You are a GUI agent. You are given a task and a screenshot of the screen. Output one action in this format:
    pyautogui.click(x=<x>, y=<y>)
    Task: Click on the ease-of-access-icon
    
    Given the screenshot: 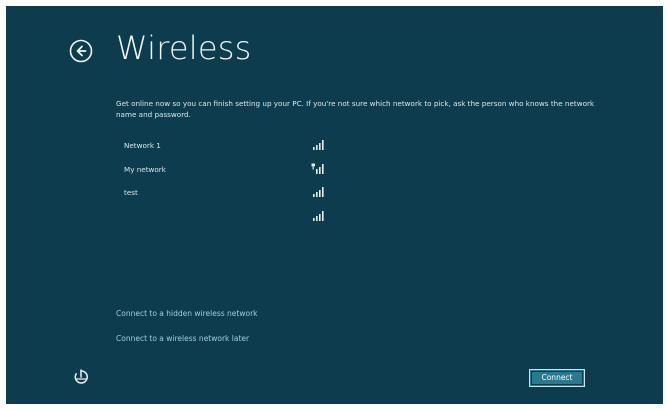 What is the action you would take?
    pyautogui.click(x=81, y=376)
    